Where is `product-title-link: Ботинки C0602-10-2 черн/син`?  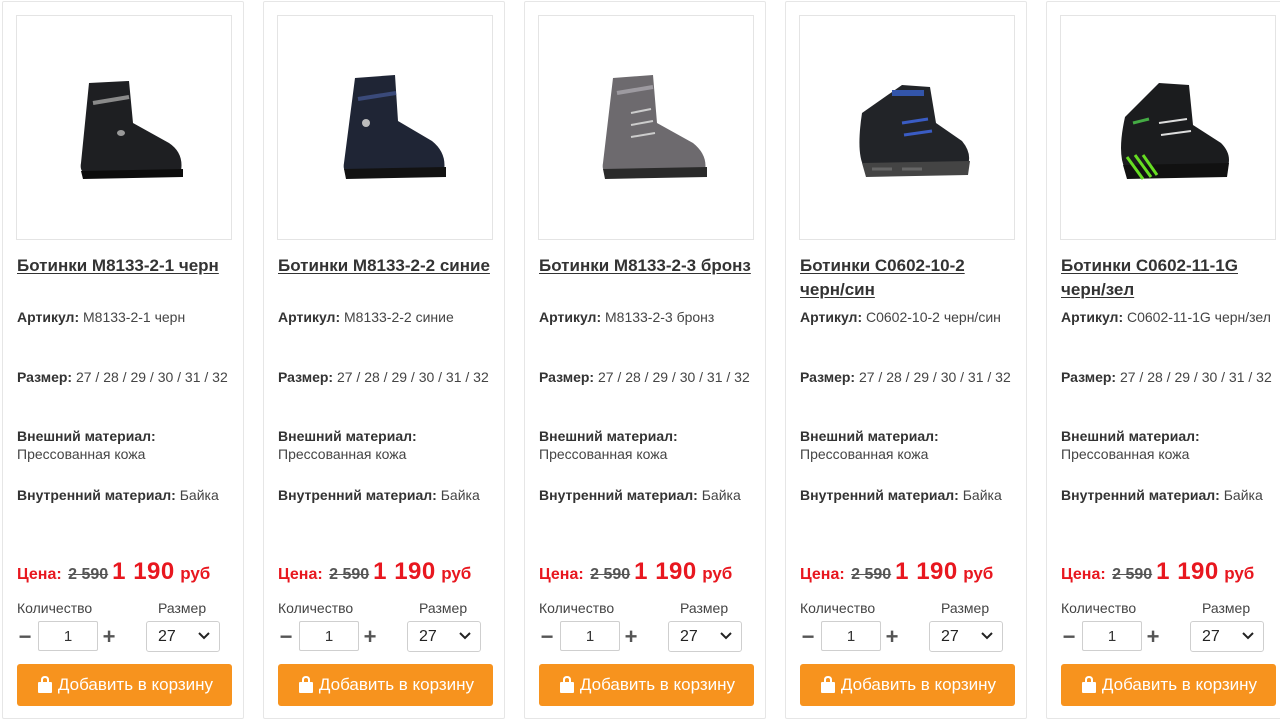
product-title-link: Ботинки C0602-10-2 черн/син is located at coordinates (907, 278).